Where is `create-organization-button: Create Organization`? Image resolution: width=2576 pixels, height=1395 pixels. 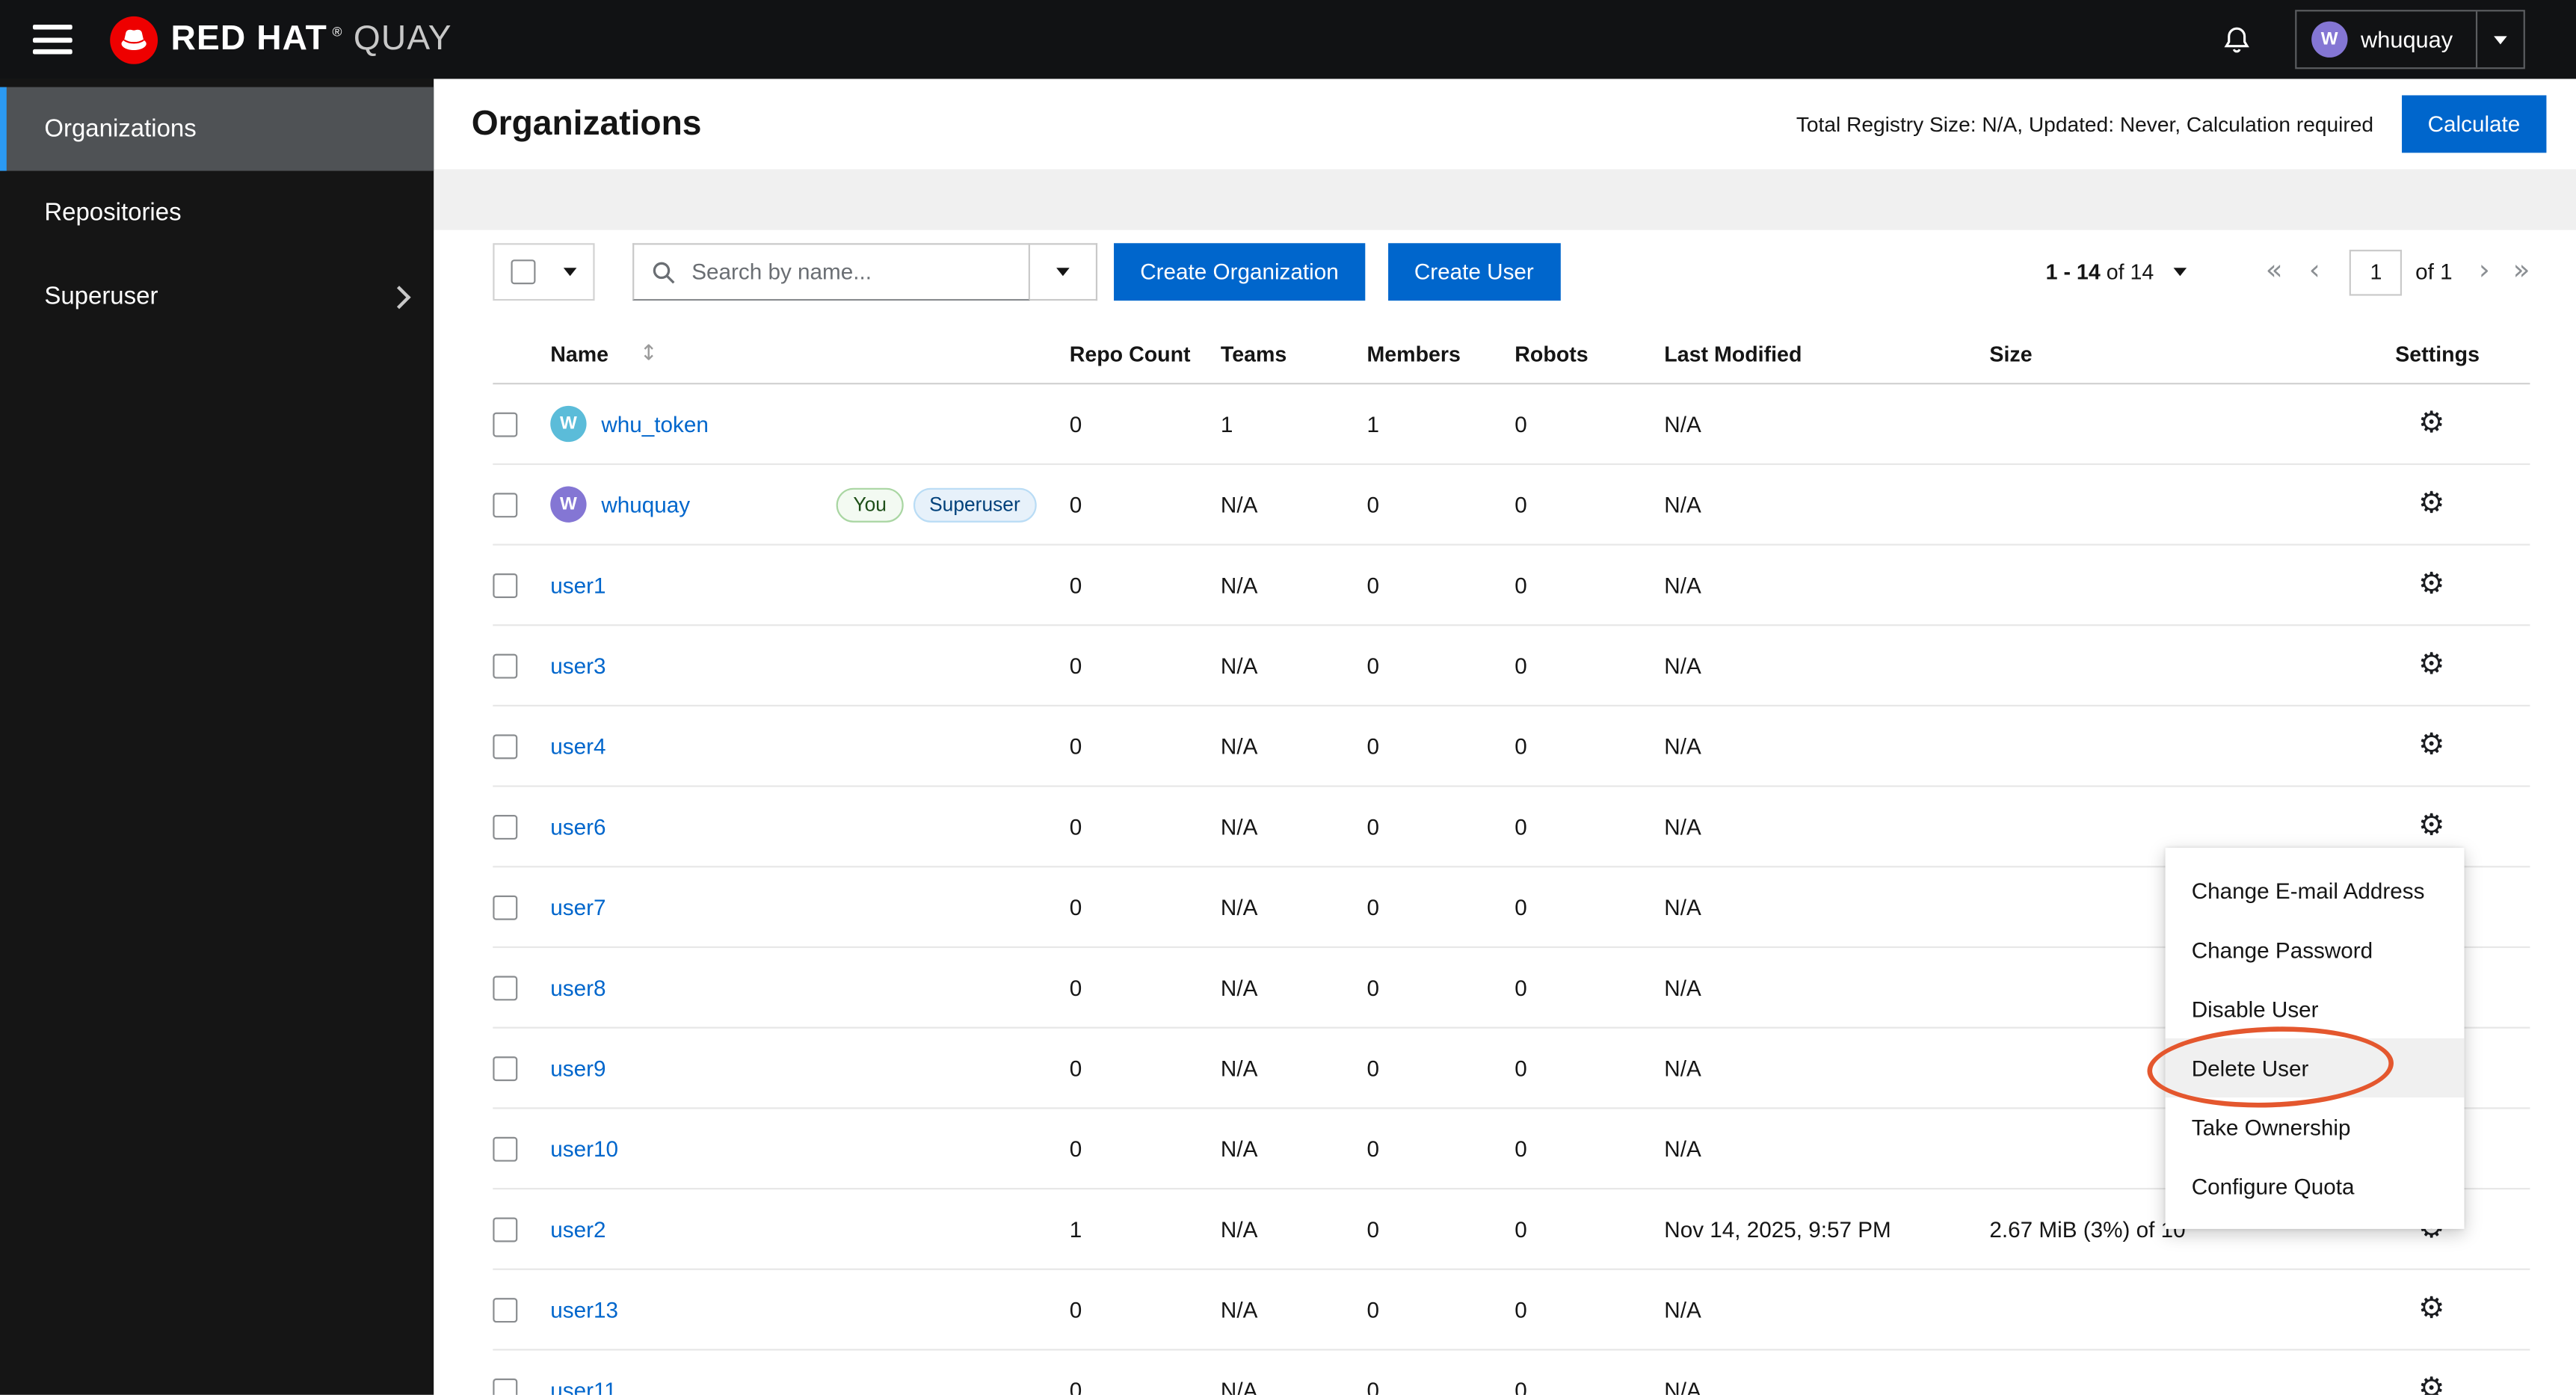 create-organization-button: Create Organization is located at coordinates (1239, 272).